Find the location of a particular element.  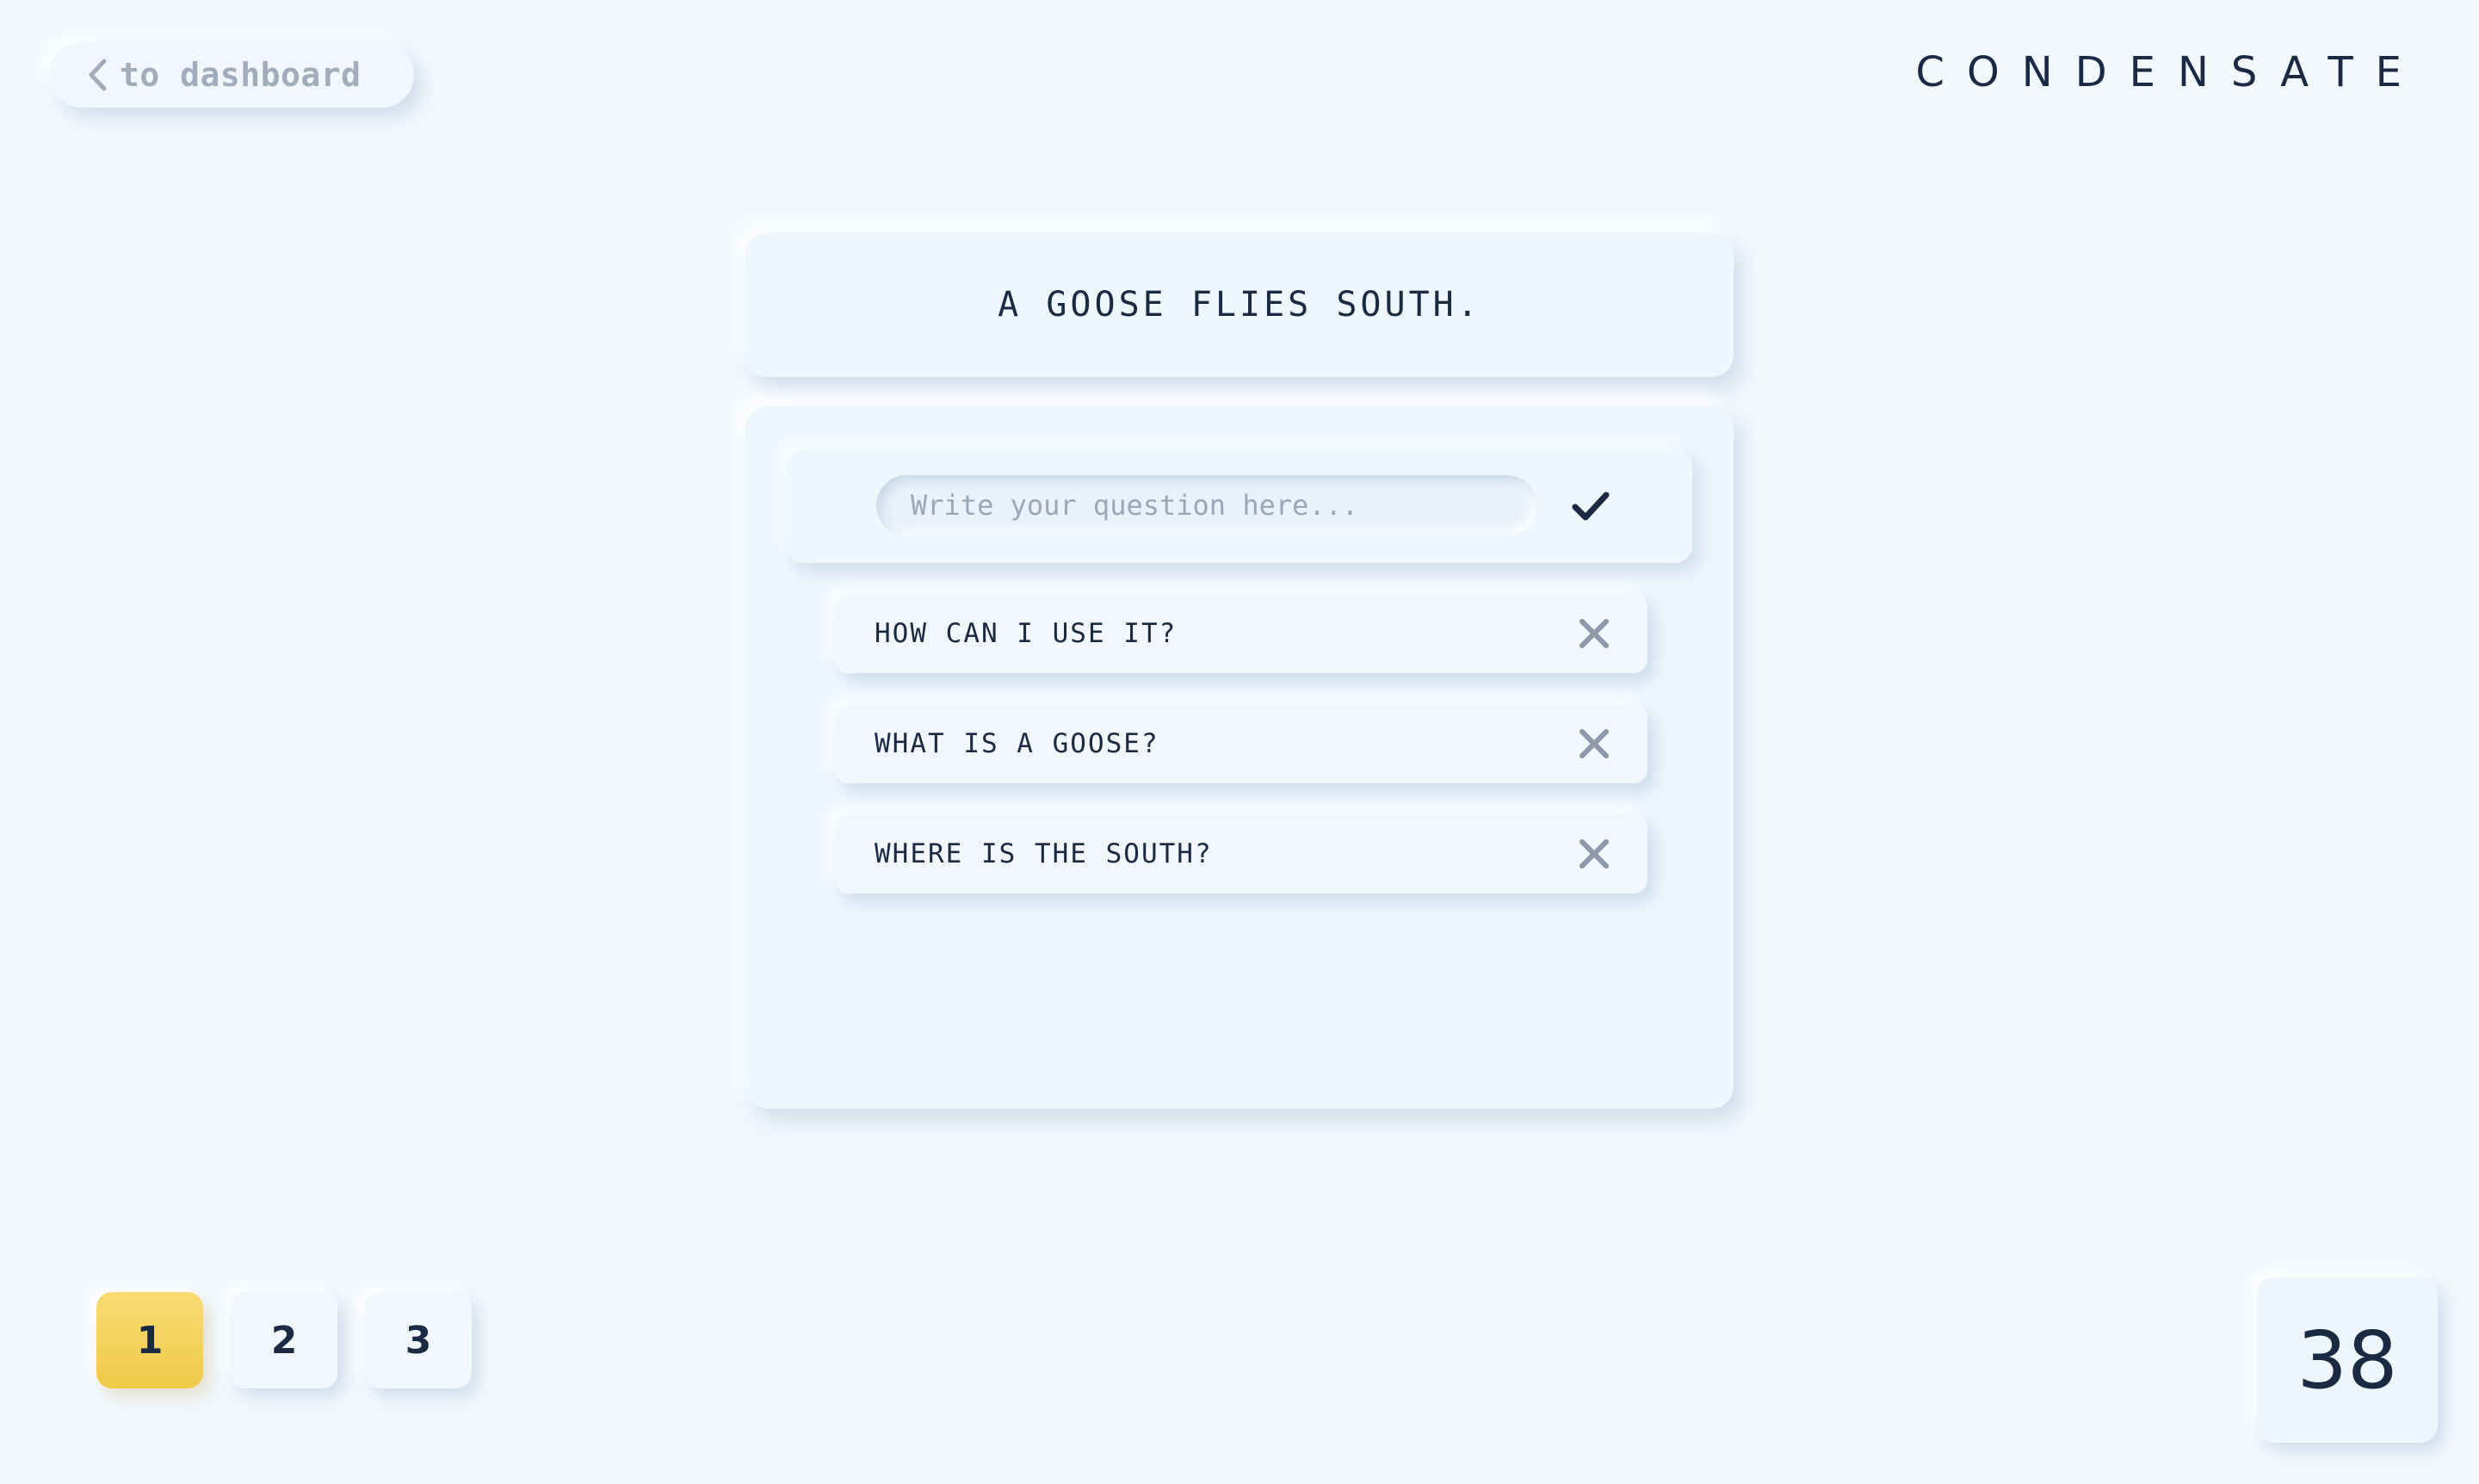

question-text: WHERE IS THE SOUTH? is located at coordinates (1044, 853).